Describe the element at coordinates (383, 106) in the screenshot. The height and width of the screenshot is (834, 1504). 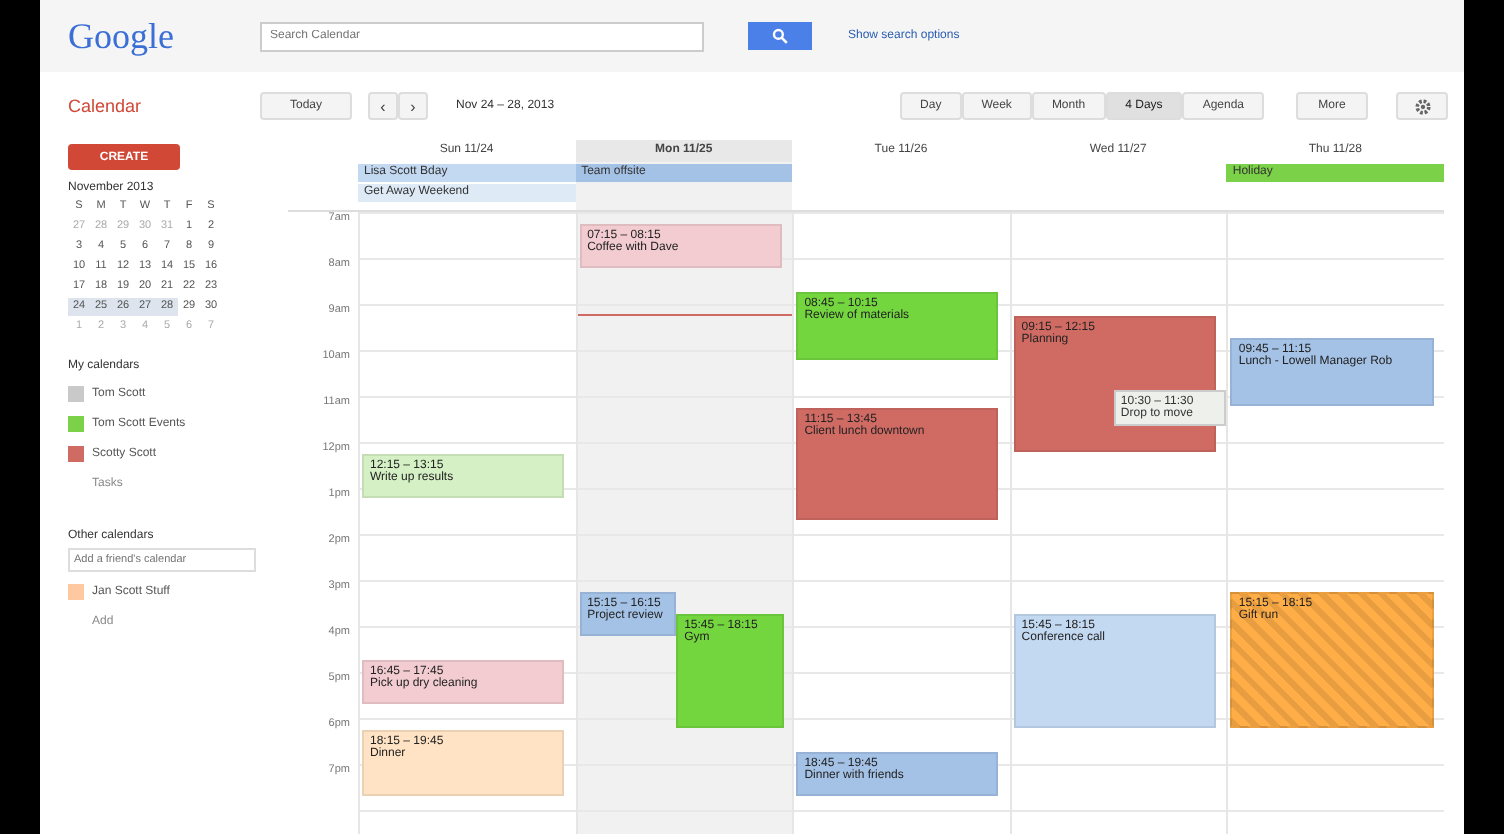
I see `previous-button: ‹` at that location.